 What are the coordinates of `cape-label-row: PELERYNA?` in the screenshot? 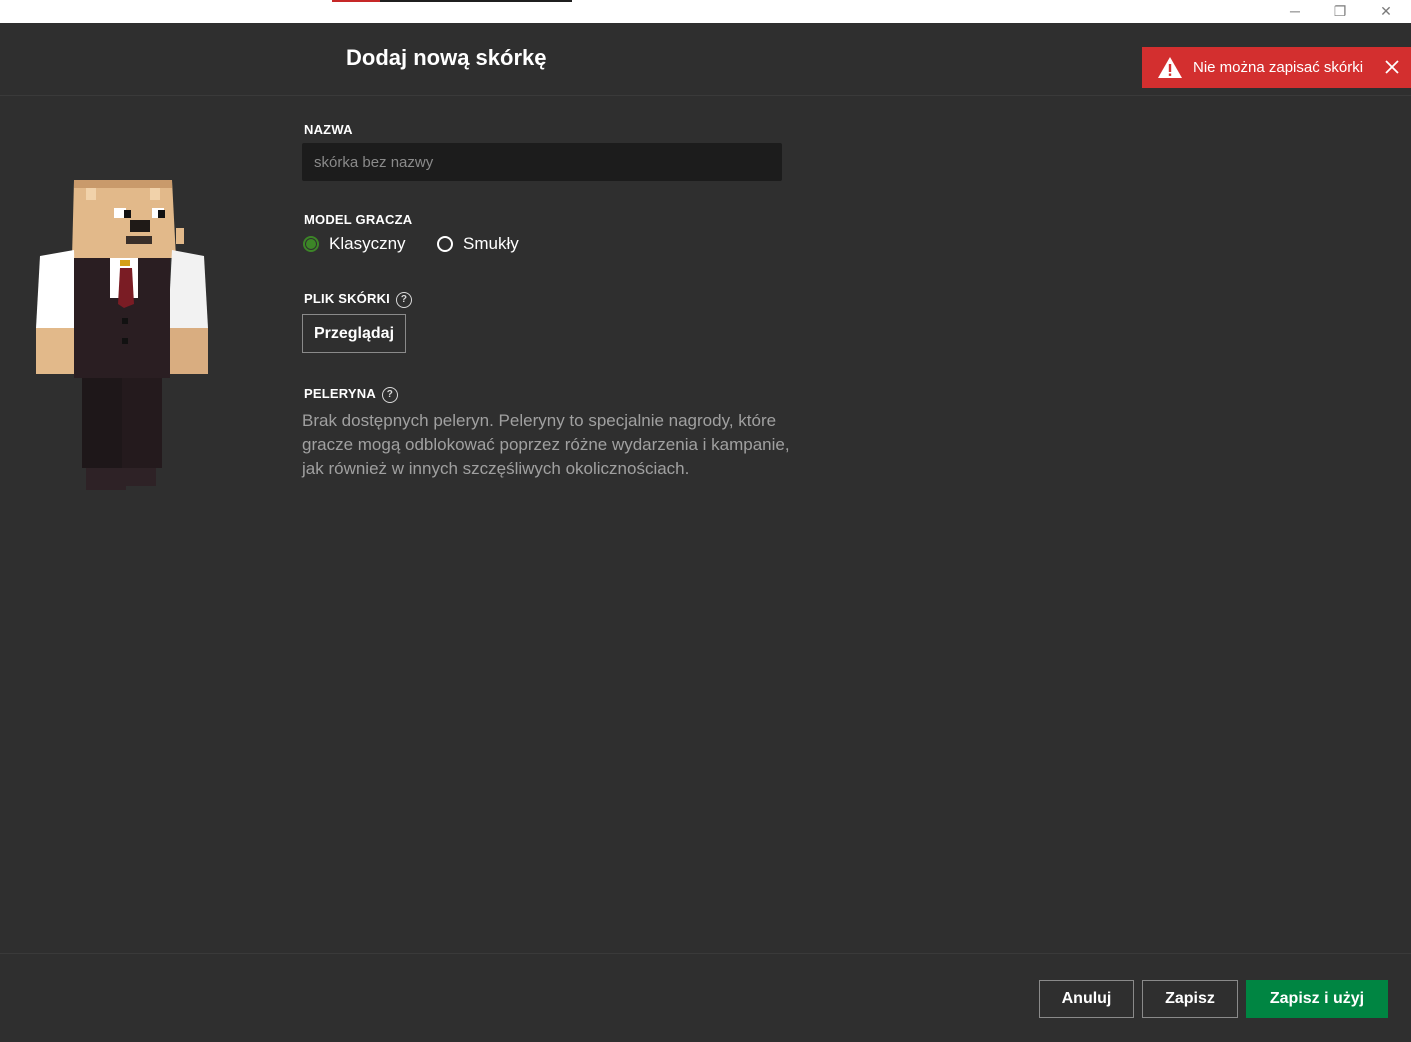 It's located at (351, 394).